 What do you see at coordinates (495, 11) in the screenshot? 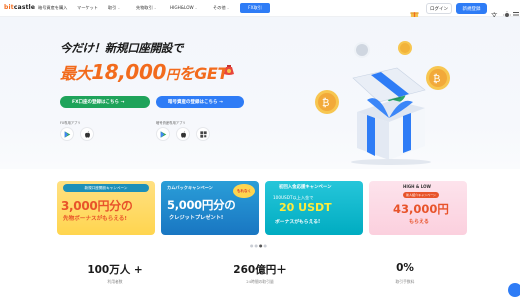
I see `language-icon: 文` at bounding box center [495, 11].